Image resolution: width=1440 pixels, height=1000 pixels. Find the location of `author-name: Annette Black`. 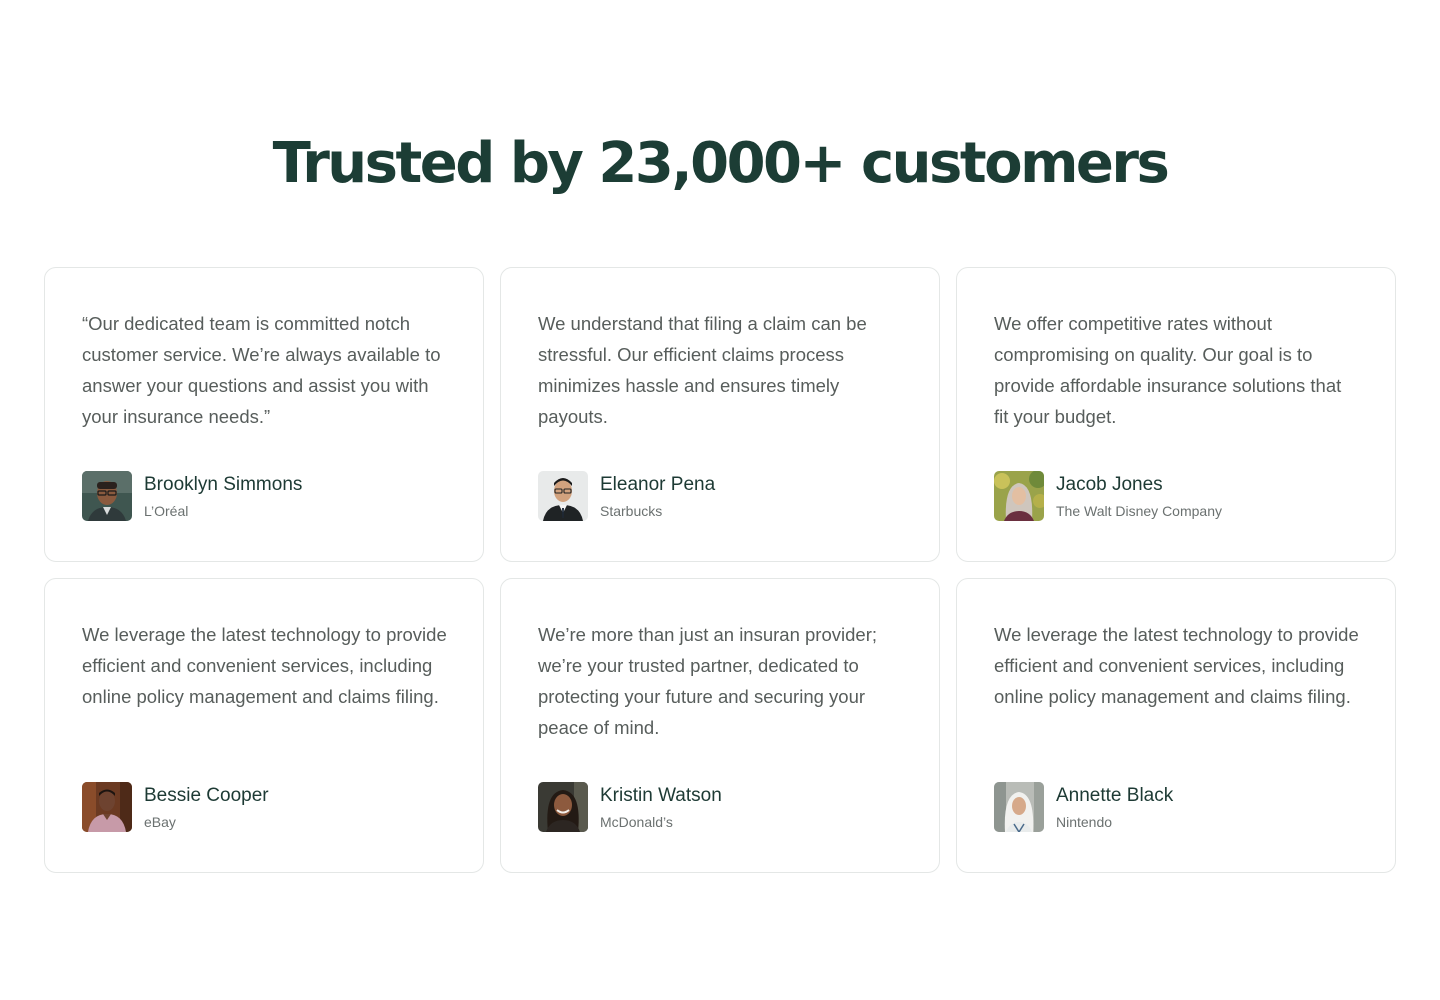

author-name: Annette Black is located at coordinates (1115, 795).